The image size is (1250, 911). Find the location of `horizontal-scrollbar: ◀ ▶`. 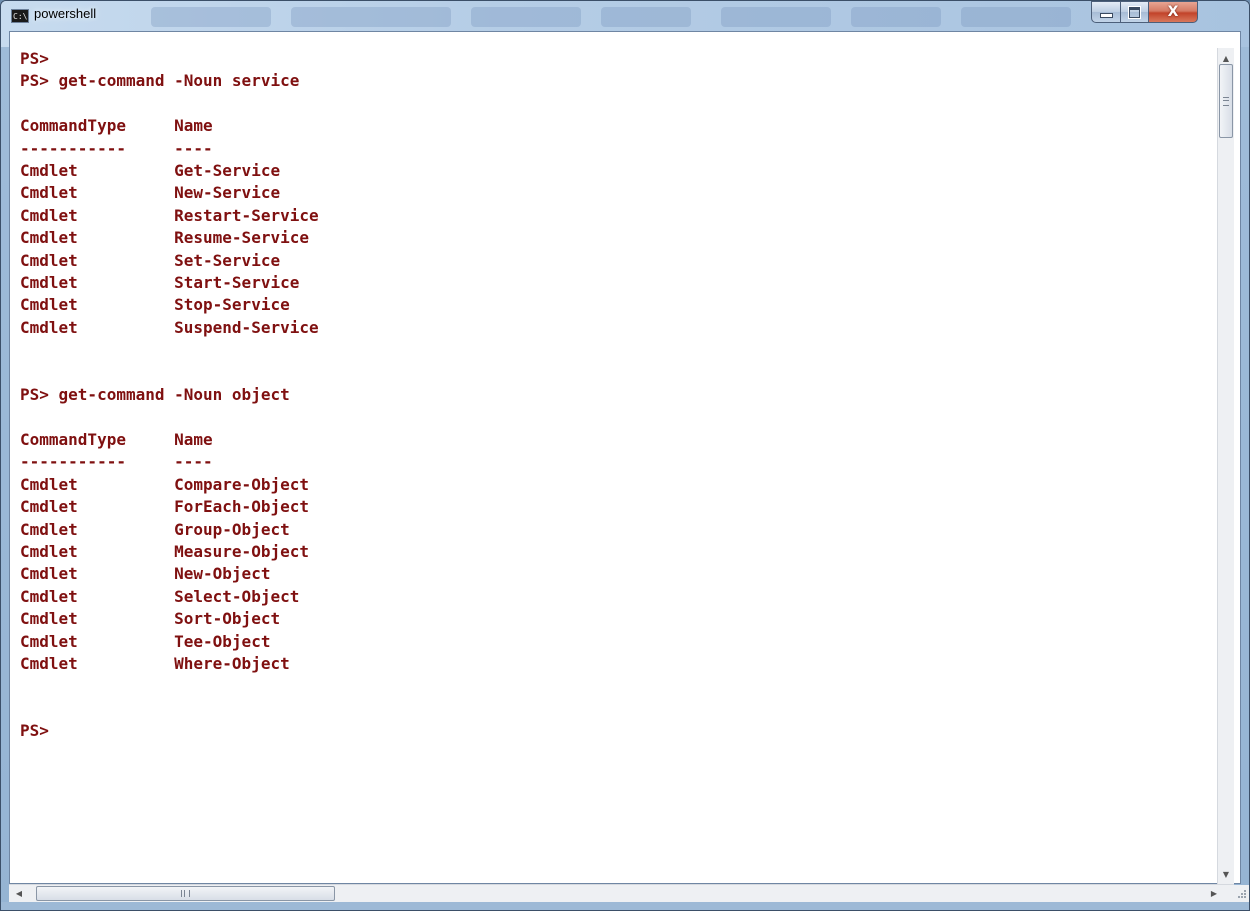

horizontal-scrollbar: ◀ ▶ is located at coordinates (621, 893).